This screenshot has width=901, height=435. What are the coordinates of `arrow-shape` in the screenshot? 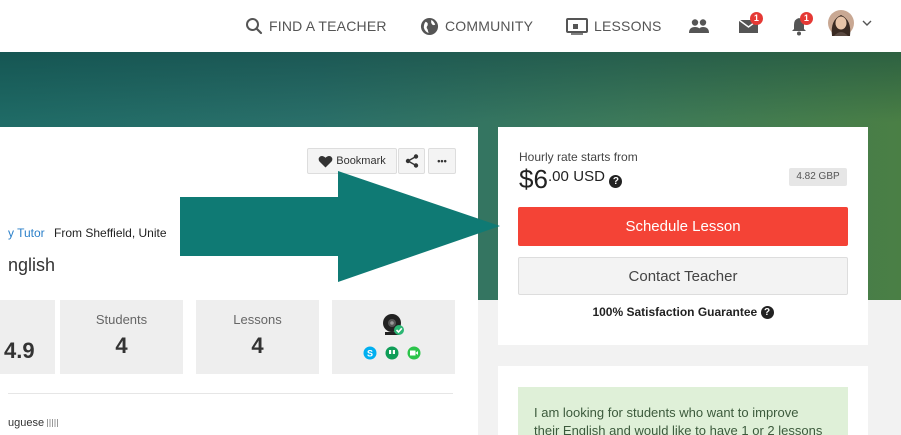 It's located at (340, 226).